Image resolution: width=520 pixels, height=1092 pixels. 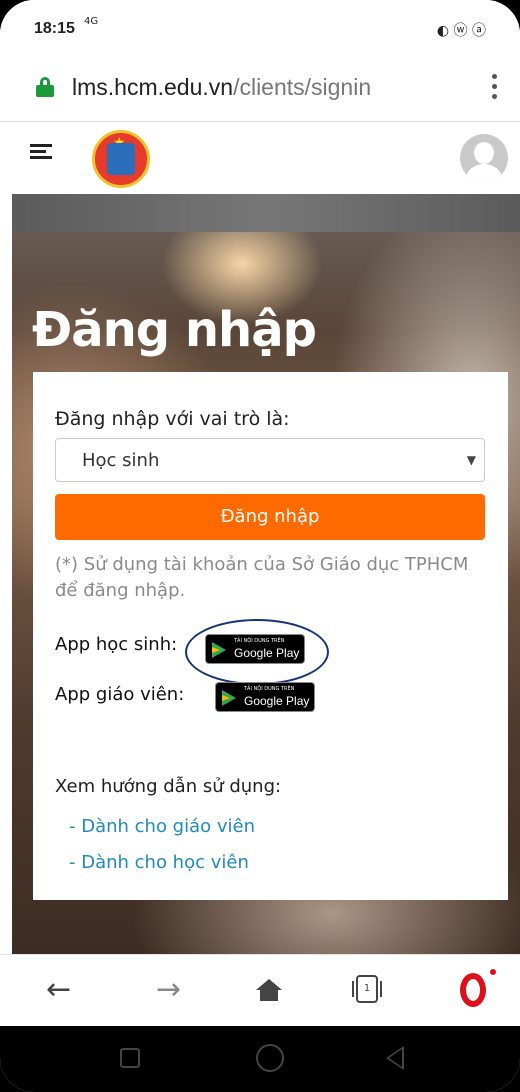 I want to click on lock-icon, so click(x=45, y=87).